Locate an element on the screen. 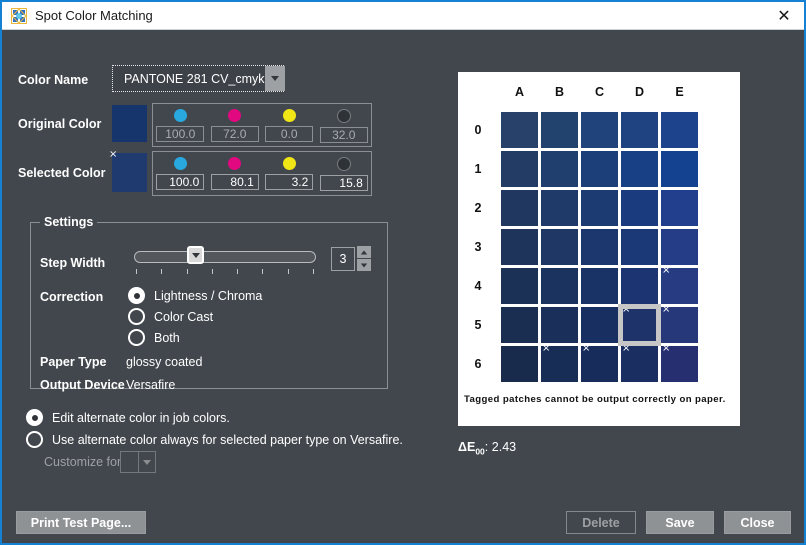 This screenshot has height=545, width=806. patch-B2 is located at coordinates (559, 208).